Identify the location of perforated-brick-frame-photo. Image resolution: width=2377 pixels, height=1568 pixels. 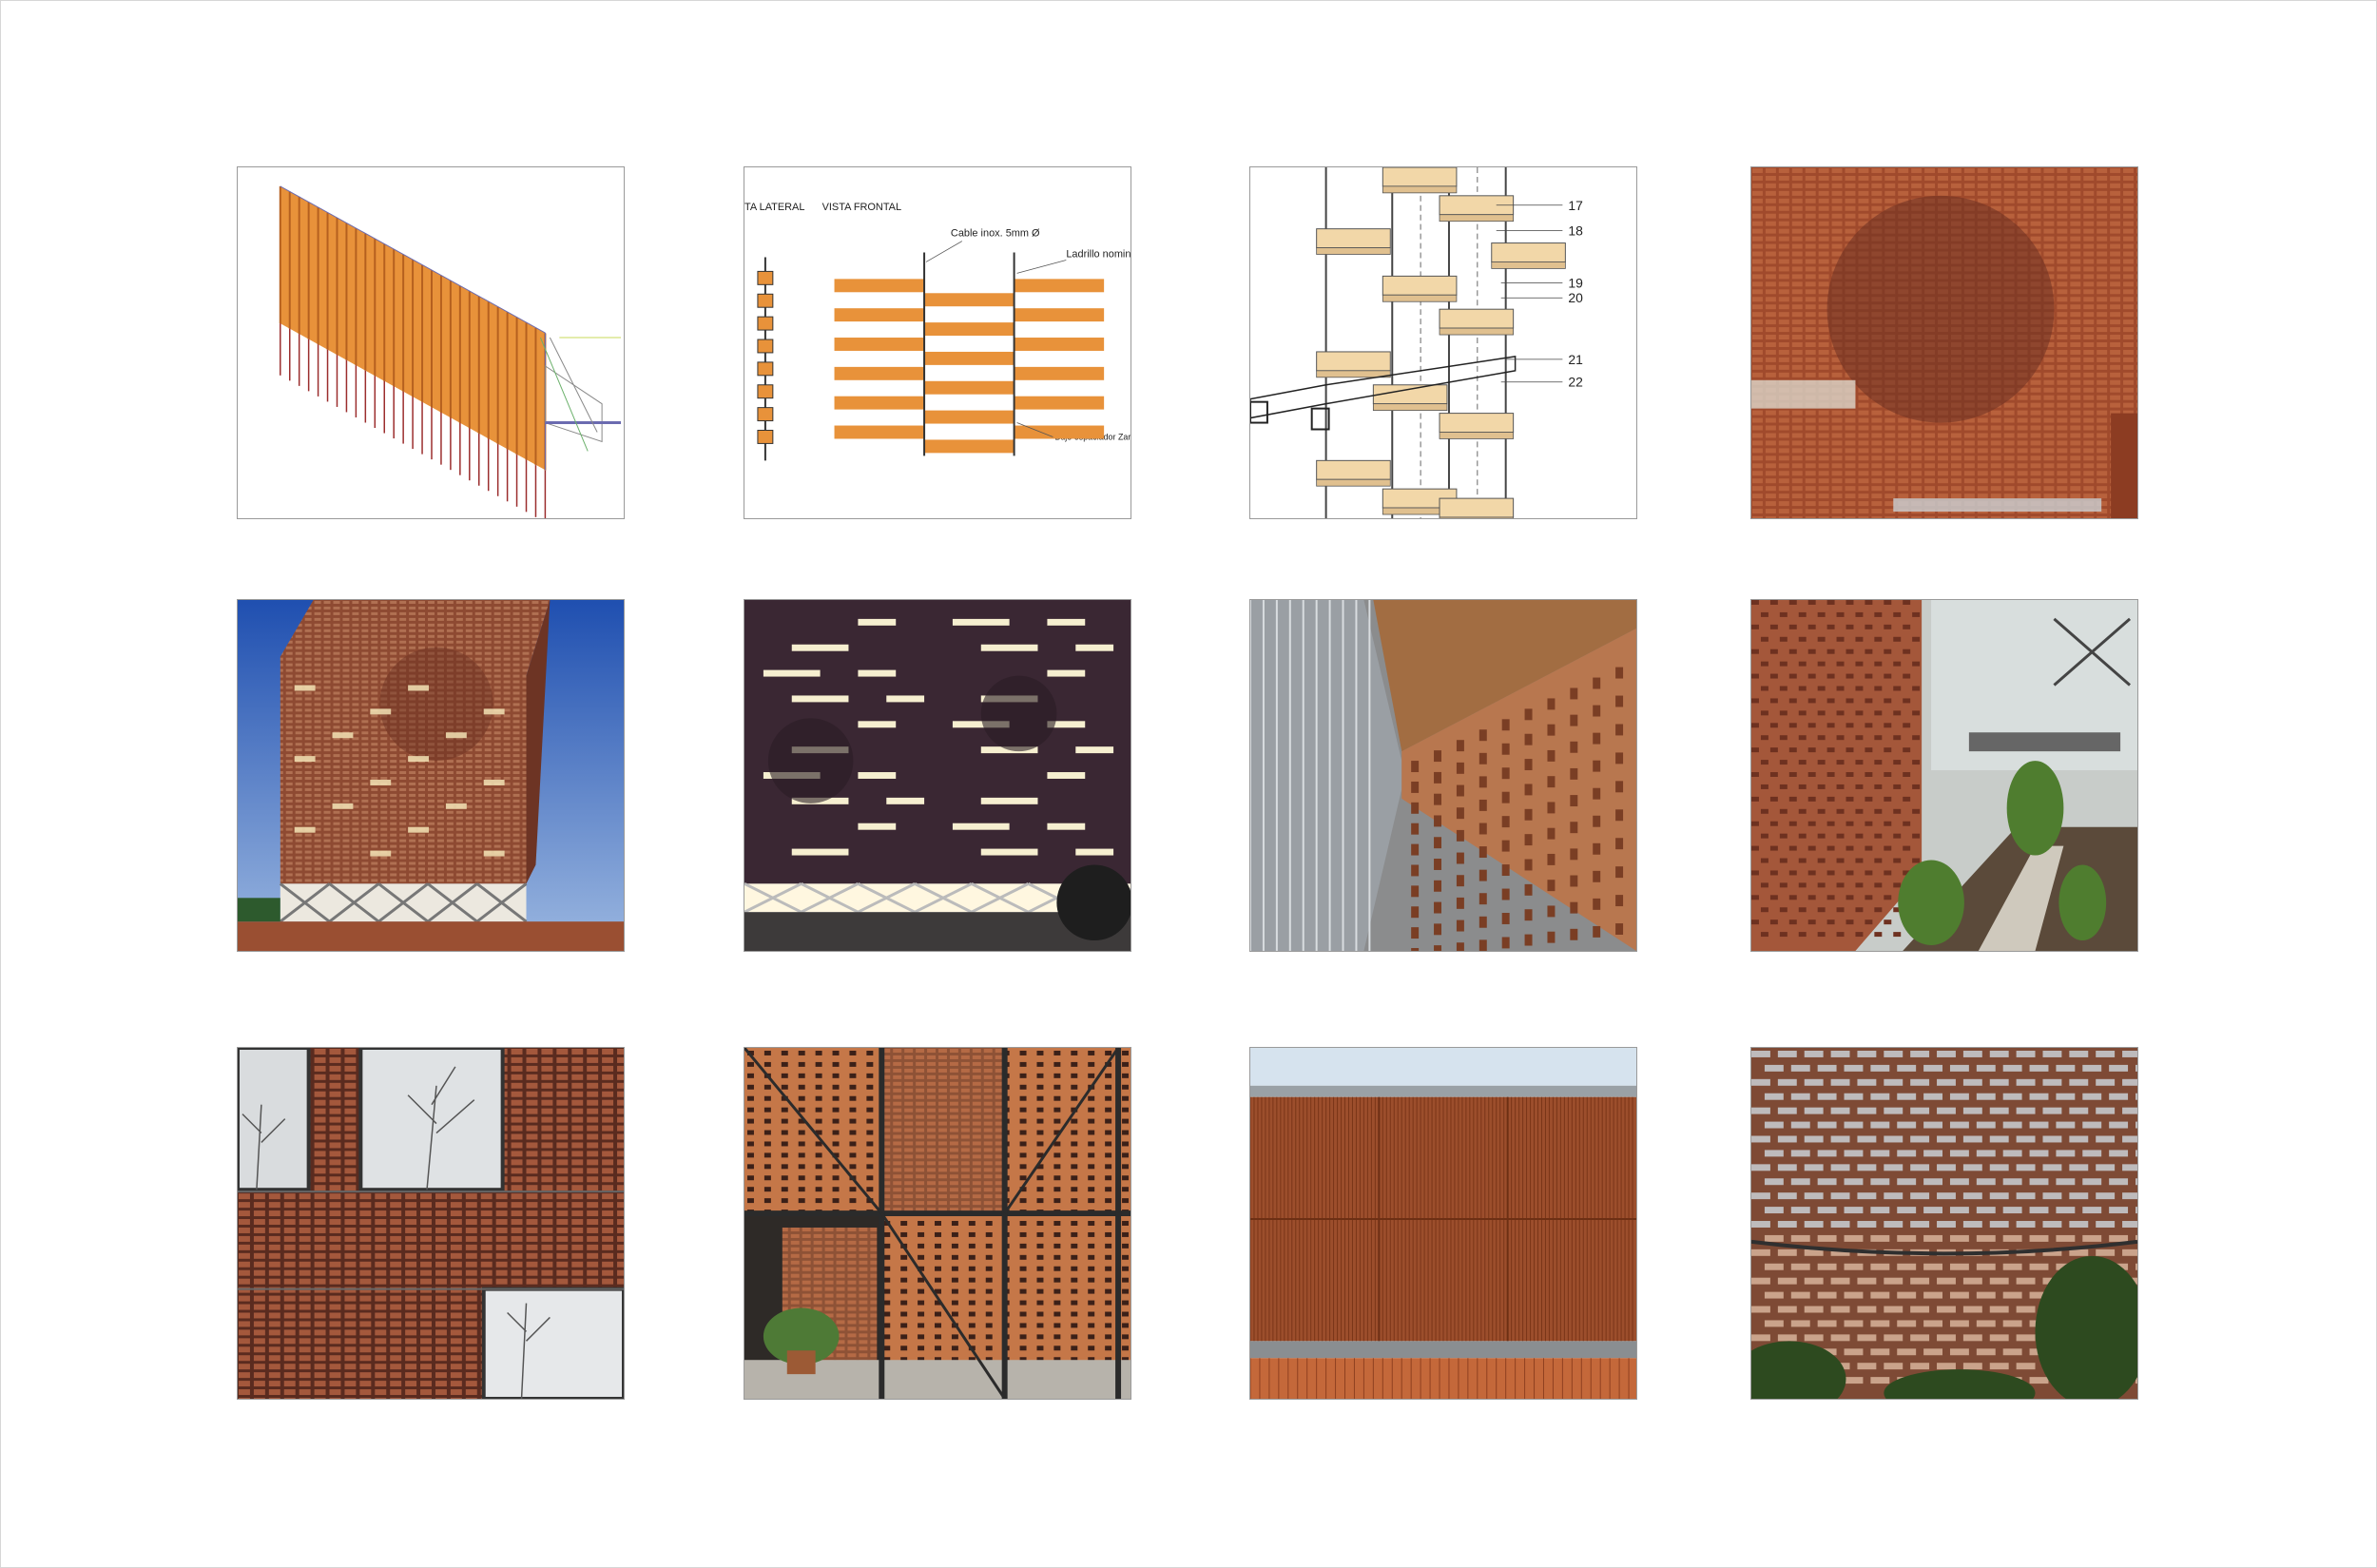
(937, 1223).